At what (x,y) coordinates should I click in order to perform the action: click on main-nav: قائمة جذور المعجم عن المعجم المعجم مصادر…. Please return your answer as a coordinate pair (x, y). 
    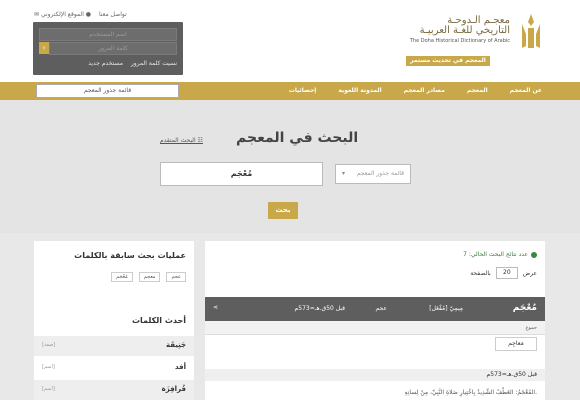
    Looking at the image, I should click on (290, 91).